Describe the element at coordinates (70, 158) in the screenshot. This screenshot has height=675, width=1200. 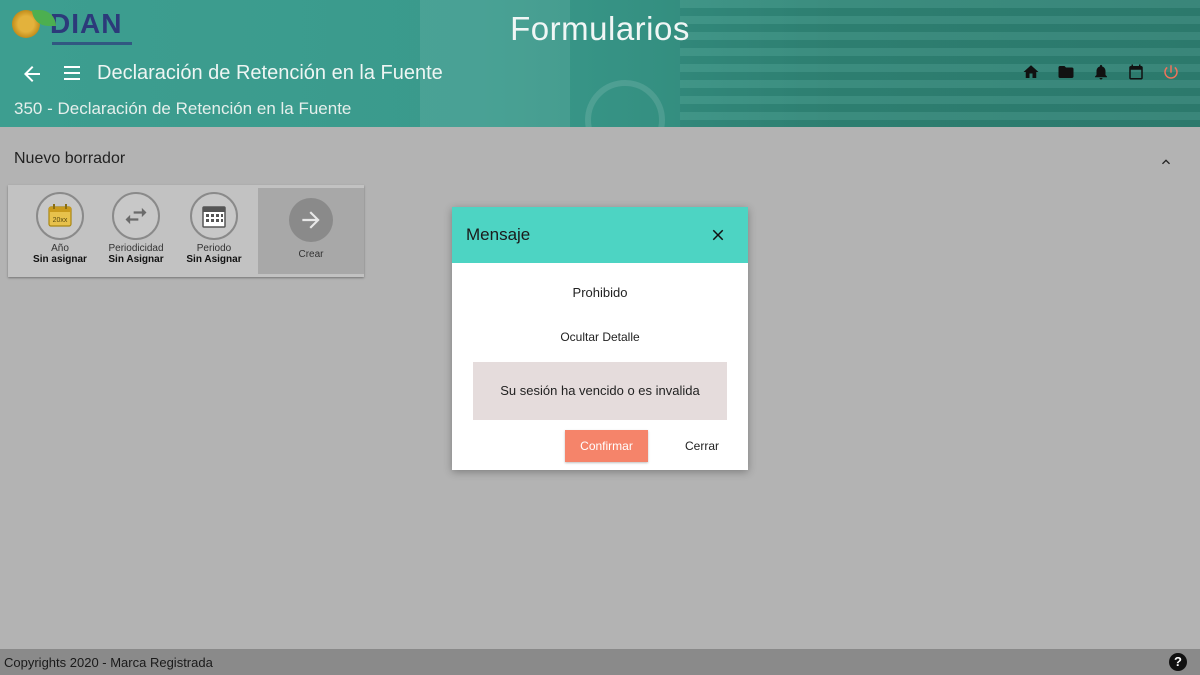
I see `section-title: Nuevo borrador` at that location.